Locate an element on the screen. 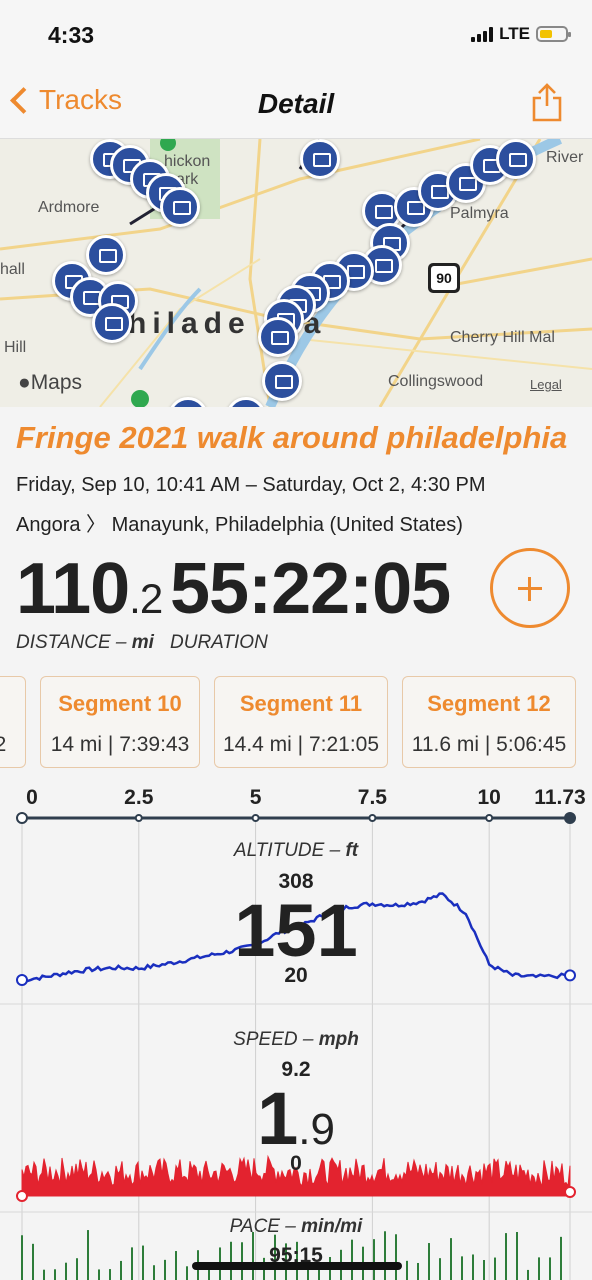 This screenshot has height=1280, width=592. speed-current: 1.9 is located at coordinates (296, 1118).